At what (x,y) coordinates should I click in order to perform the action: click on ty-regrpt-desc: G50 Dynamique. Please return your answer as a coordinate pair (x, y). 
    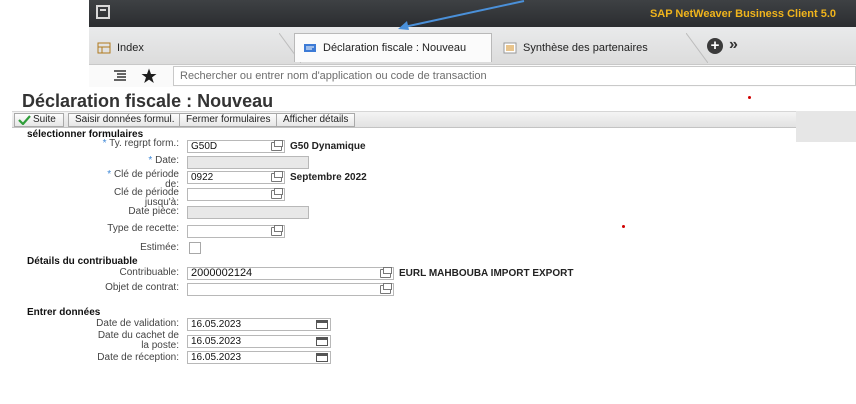
    Looking at the image, I should click on (328, 146).